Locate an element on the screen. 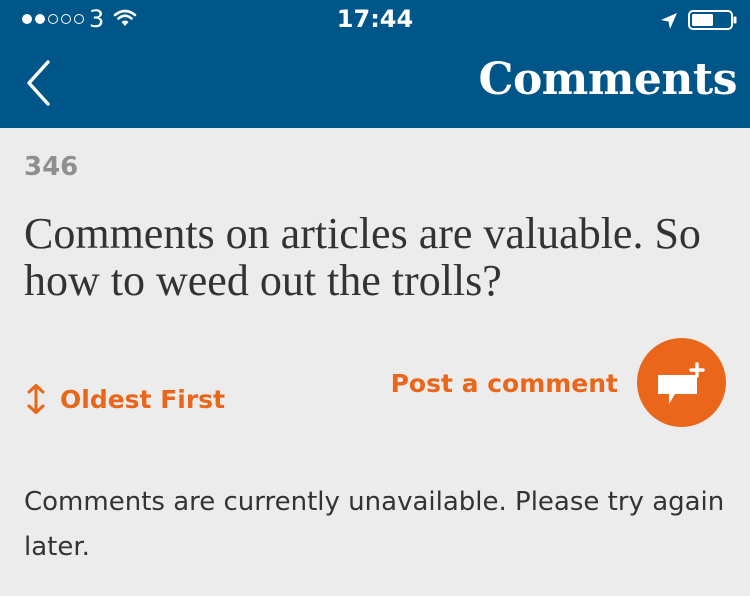 The width and height of the screenshot is (750, 596). comment-add-icon is located at coordinates (681, 383).